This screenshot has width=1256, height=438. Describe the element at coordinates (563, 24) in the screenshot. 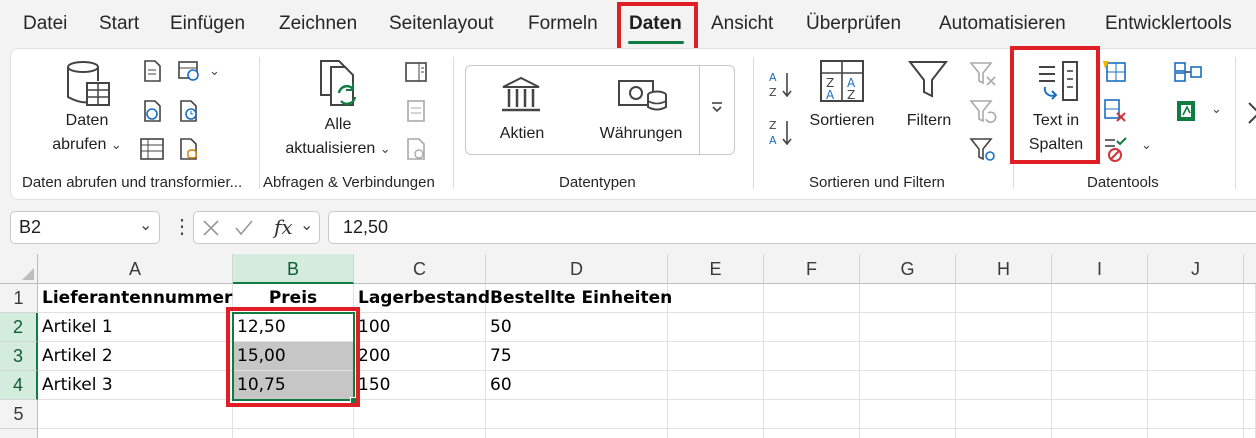

I see `tab-formeln: Formeln` at that location.